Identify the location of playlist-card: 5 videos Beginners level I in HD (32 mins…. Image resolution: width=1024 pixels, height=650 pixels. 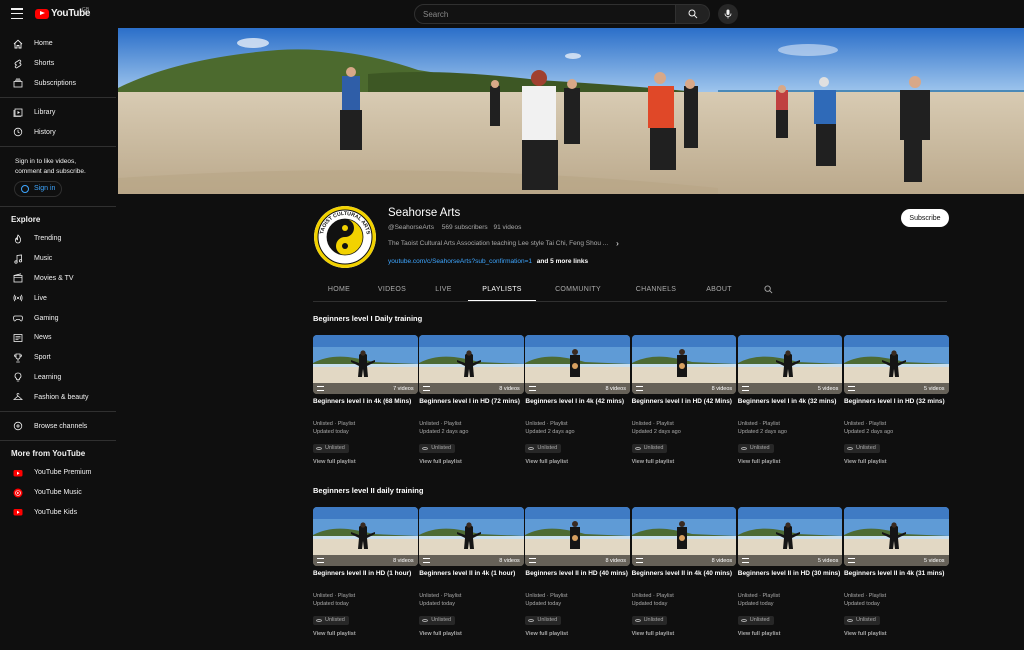
(896, 400).